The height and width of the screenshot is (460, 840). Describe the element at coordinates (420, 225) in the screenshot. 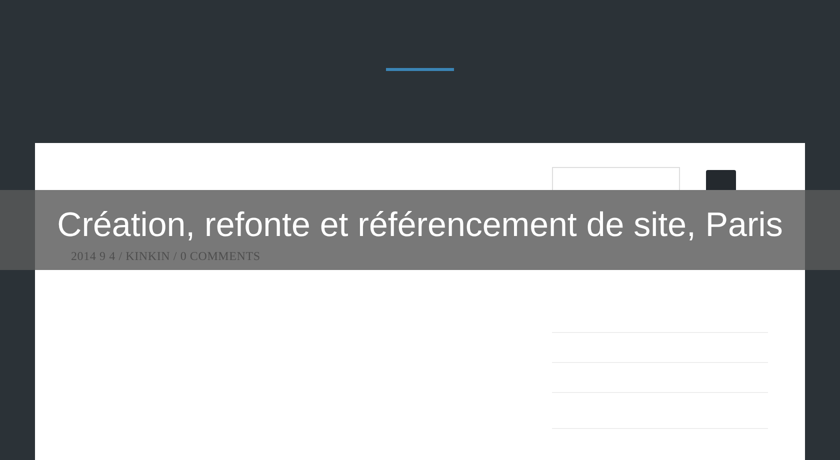

I see `banner-title: Création, refonte et référencement de site, Paris` at that location.